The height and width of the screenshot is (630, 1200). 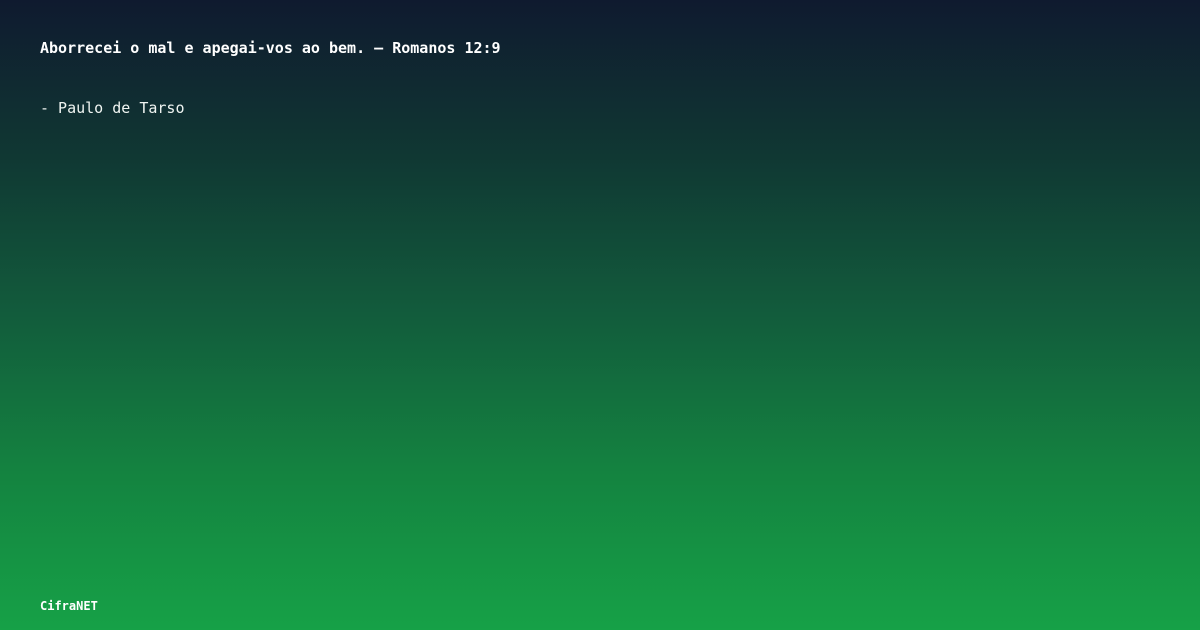 What do you see at coordinates (69, 606) in the screenshot?
I see `brand-label: CifraNET` at bounding box center [69, 606].